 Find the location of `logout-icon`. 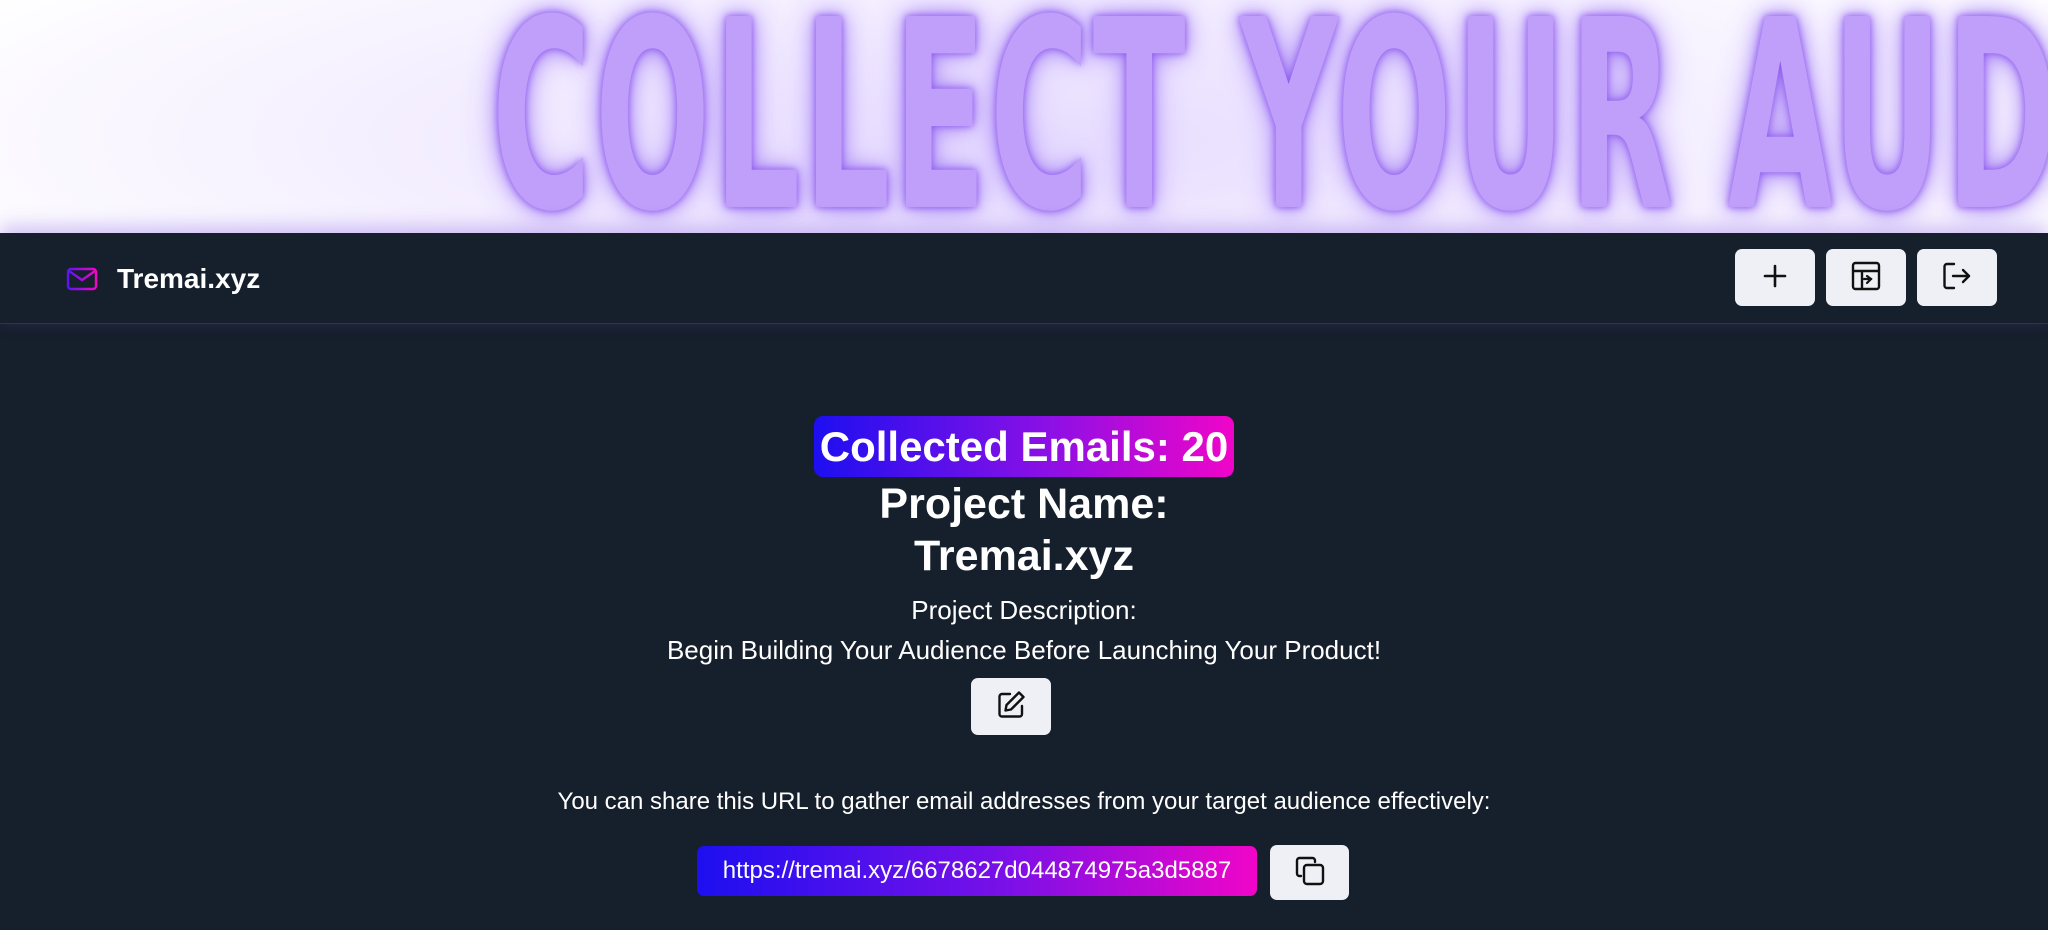

logout-icon is located at coordinates (1957, 277).